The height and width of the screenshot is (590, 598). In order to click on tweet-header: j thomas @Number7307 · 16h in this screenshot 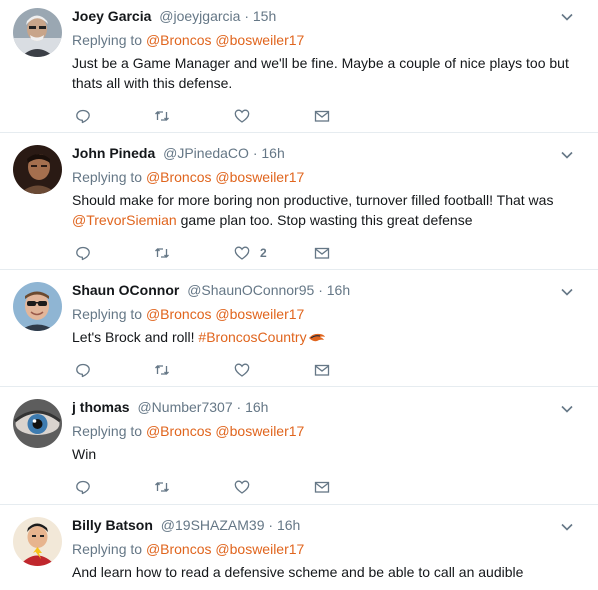, I will do `click(170, 407)`.